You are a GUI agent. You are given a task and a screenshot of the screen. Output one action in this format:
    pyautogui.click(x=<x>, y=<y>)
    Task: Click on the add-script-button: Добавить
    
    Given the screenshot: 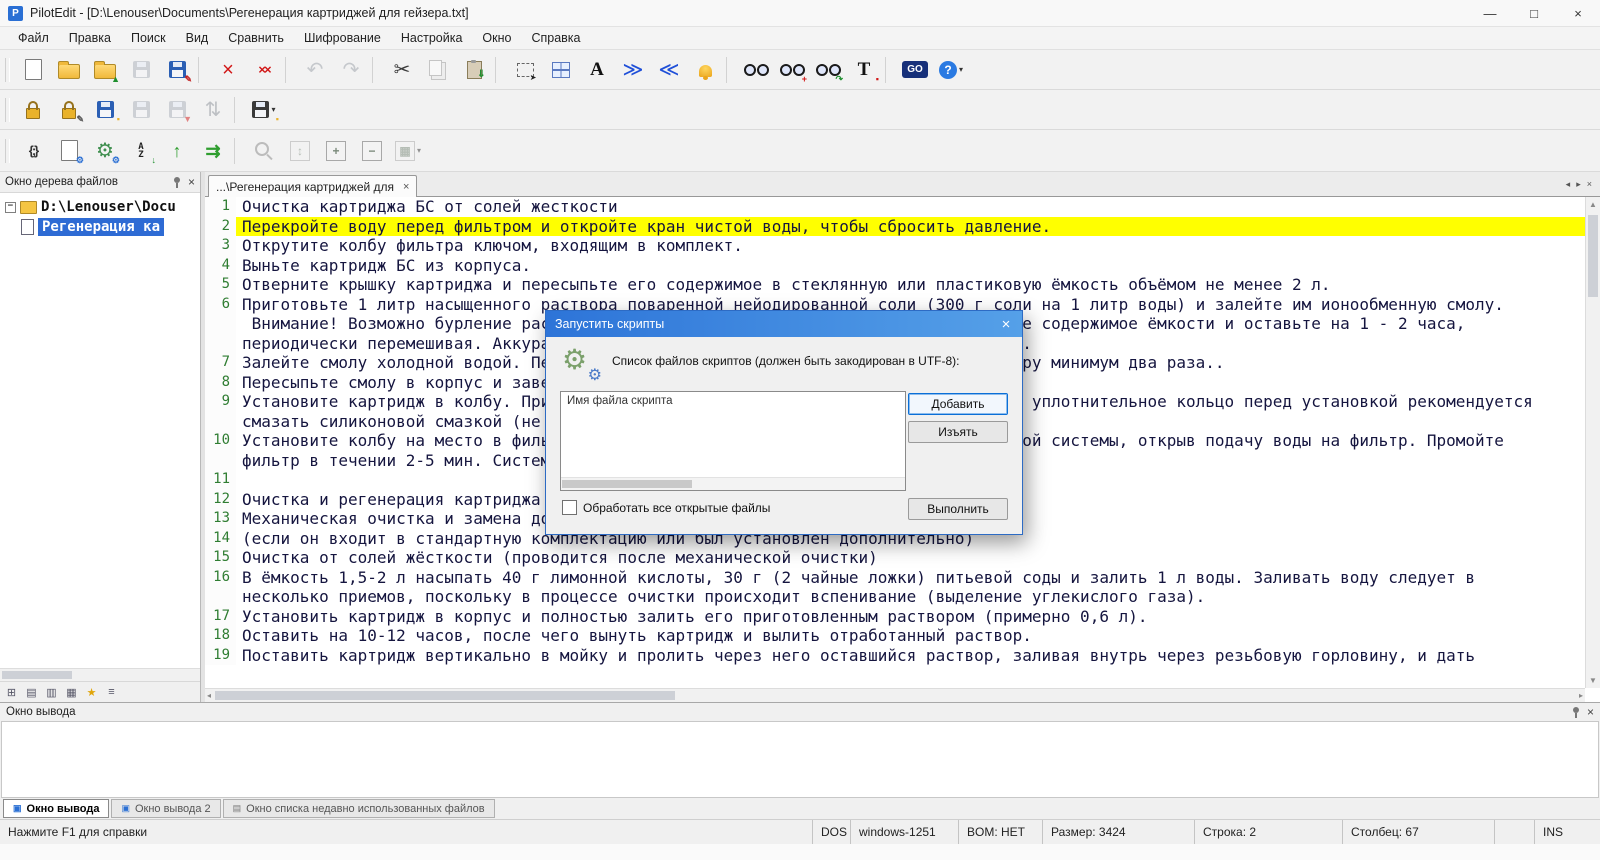 What is the action you would take?
    pyautogui.click(x=958, y=404)
    